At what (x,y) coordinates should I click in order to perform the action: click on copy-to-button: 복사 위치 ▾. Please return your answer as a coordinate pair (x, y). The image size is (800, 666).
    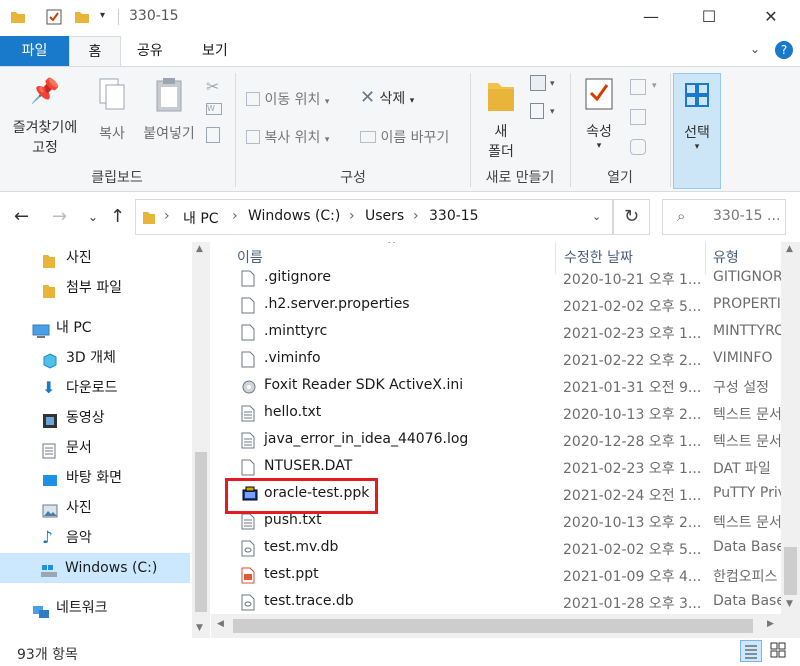
    Looking at the image, I should click on (287, 137).